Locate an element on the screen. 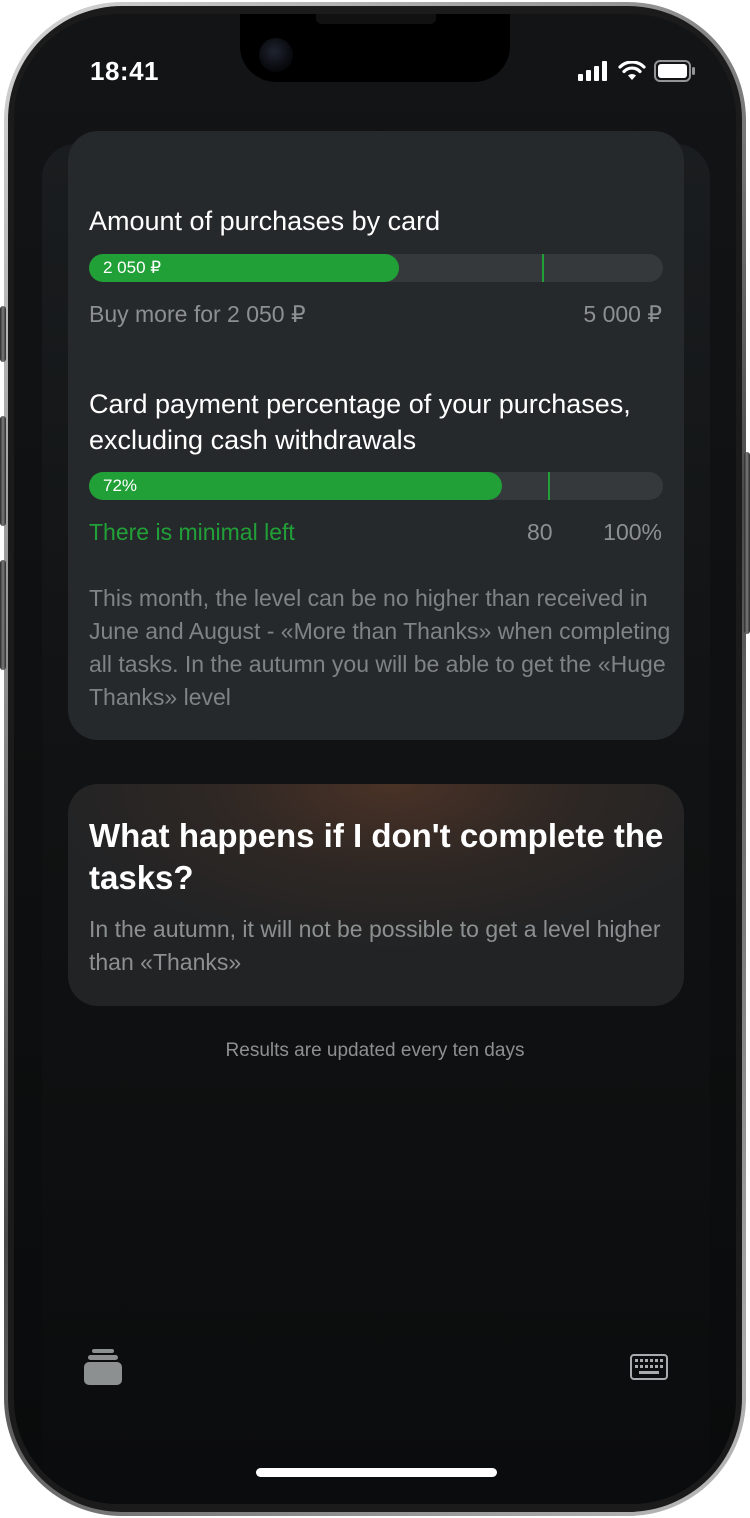  home-indicator is located at coordinates (376, 1472).